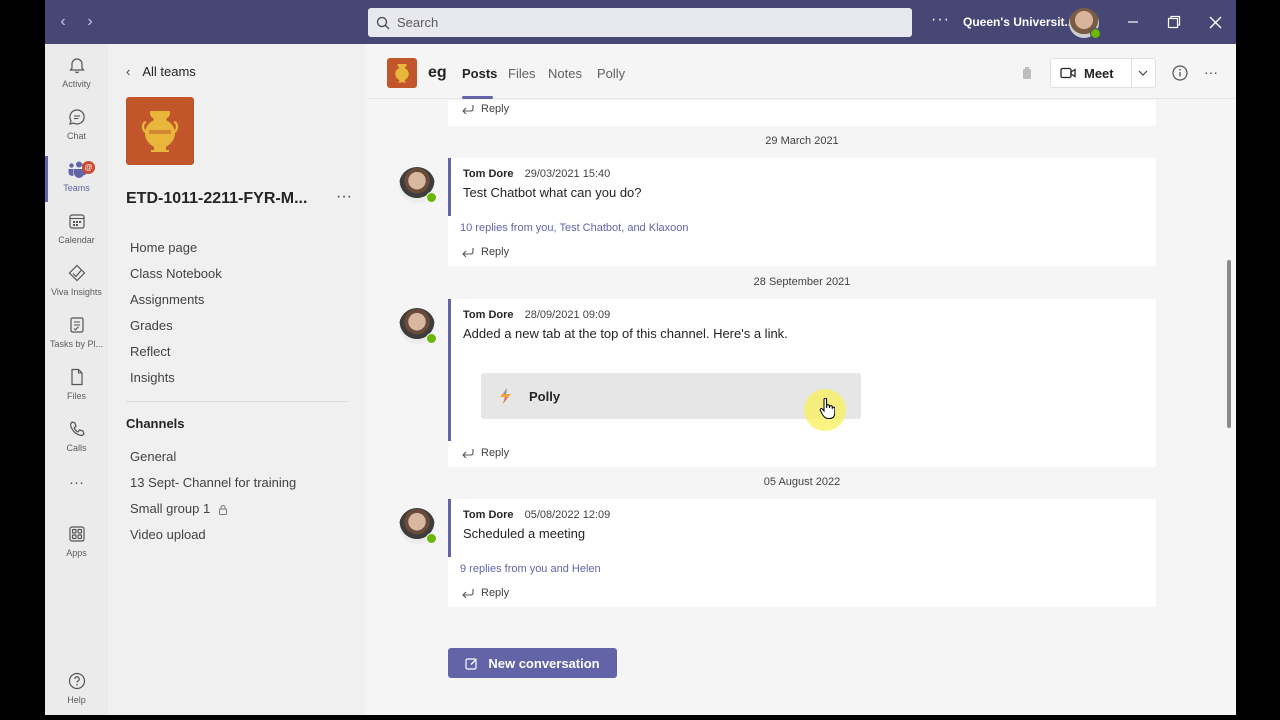 The width and height of the screenshot is (1280, 720). I want to click on all-teams-label: All teams, so click(169, 71).